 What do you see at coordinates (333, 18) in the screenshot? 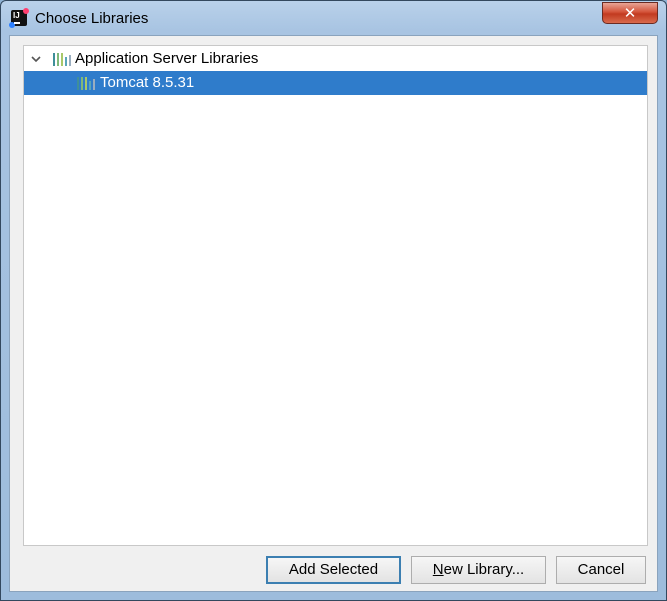
I see `title-bar: IJ Choose Libraries ✕` at bounding box center [333, 18].